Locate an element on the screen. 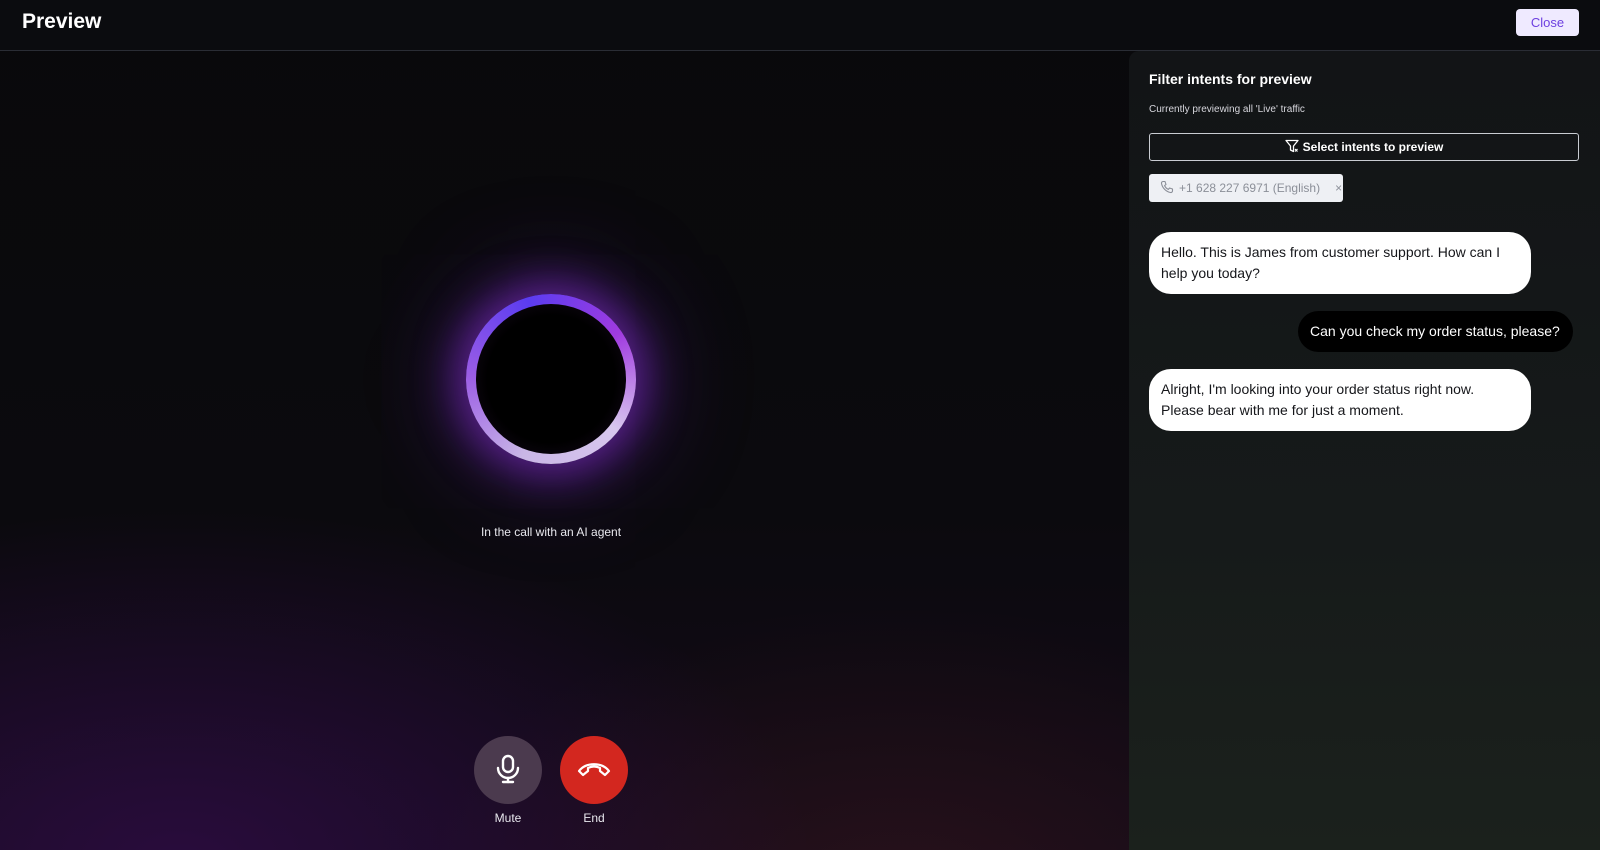 The width and height of the screenshot is (1600, 850). end-control: End is located at coordinates (594, 780).